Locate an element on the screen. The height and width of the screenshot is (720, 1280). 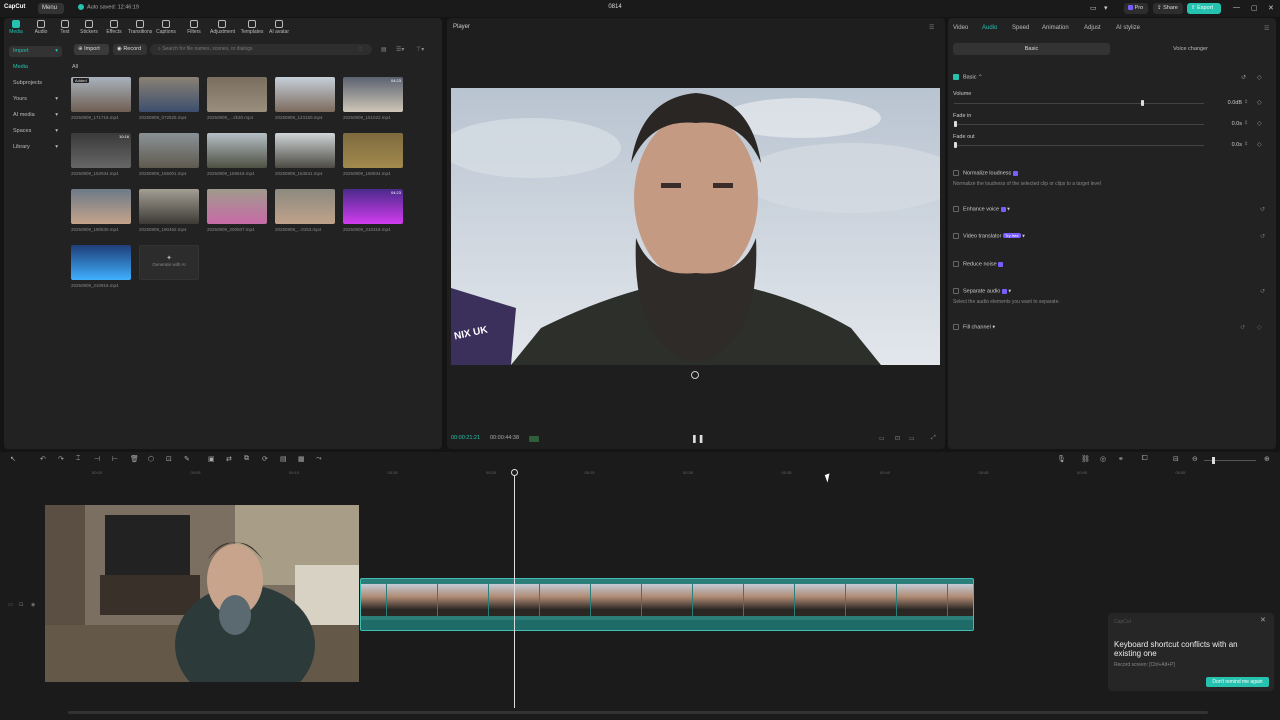
fadein-slider is located at coordinates (1079, 124).